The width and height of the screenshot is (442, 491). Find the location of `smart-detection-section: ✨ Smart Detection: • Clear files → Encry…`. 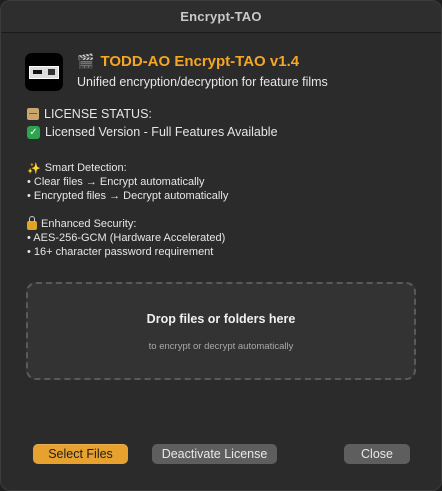

smart-detection-section: ✨ Smart Detection: • Clear files → Encry… is located at coordinates (127, 182).